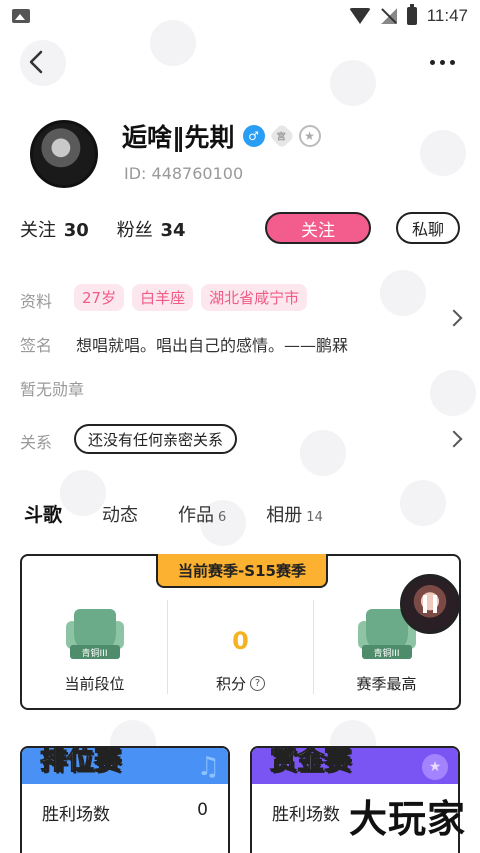 The width and height of the screenshot is (480, 853). What do you see at coordinates (36, 345) in the screenshot?
I see `signature-label: 签名` at bounding box center [36, 345].